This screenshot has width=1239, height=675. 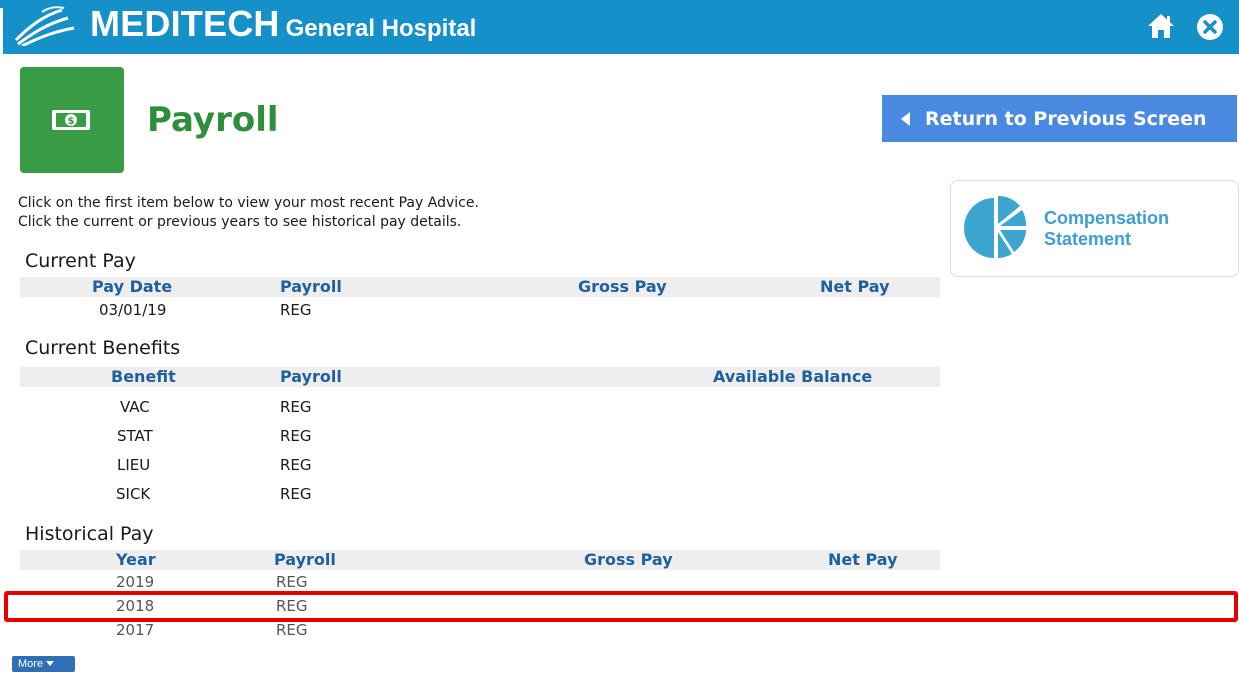 What do you see at coordinates (619, 27) in the screenshot?
I see `app-header: MEDITECH General Hospital` at bounding box center [619, 27].